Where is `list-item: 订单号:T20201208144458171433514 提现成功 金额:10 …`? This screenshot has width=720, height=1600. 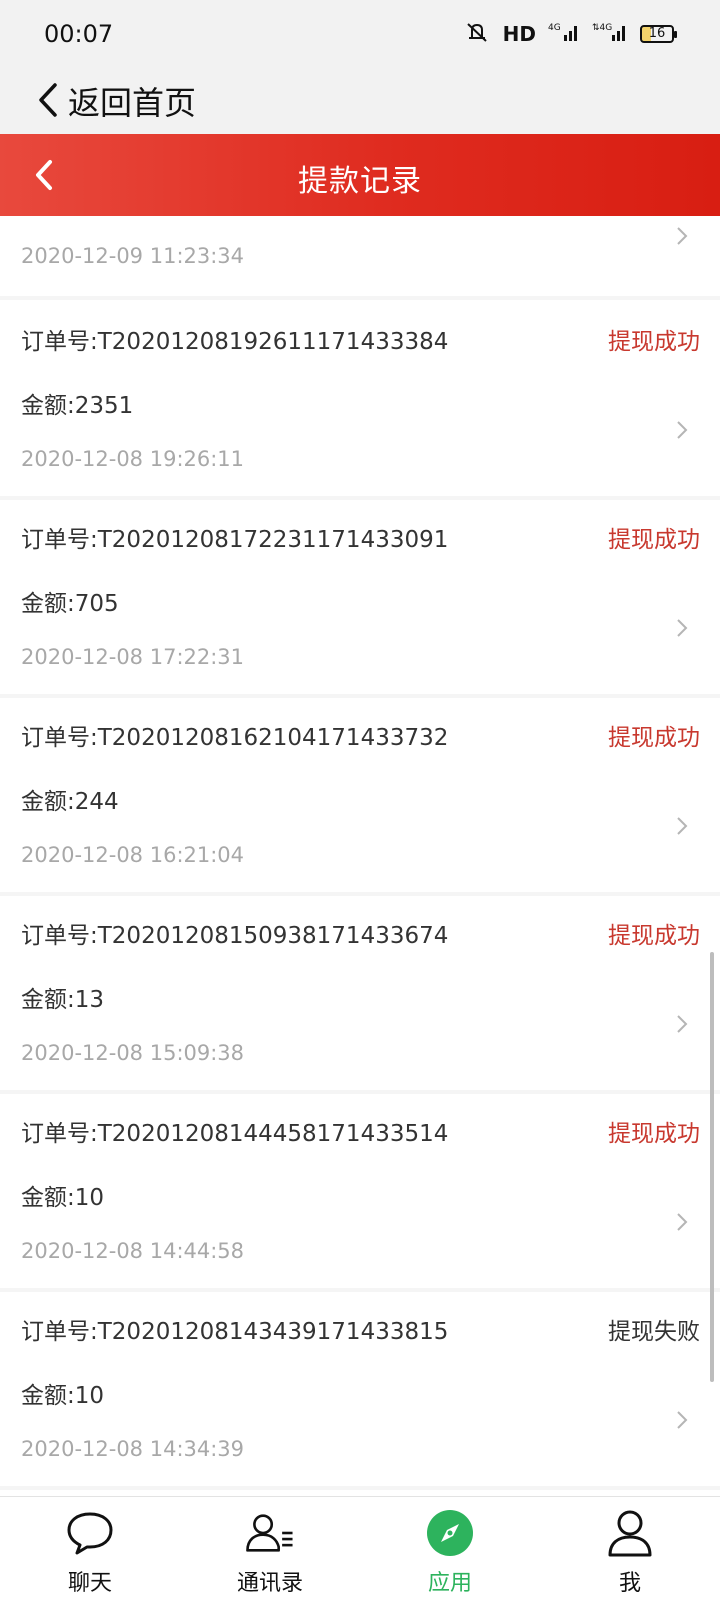
list-item: 订单号:T20201208144458171433514 提现成功 金额:10 … is located at coordinates (360, 1192).